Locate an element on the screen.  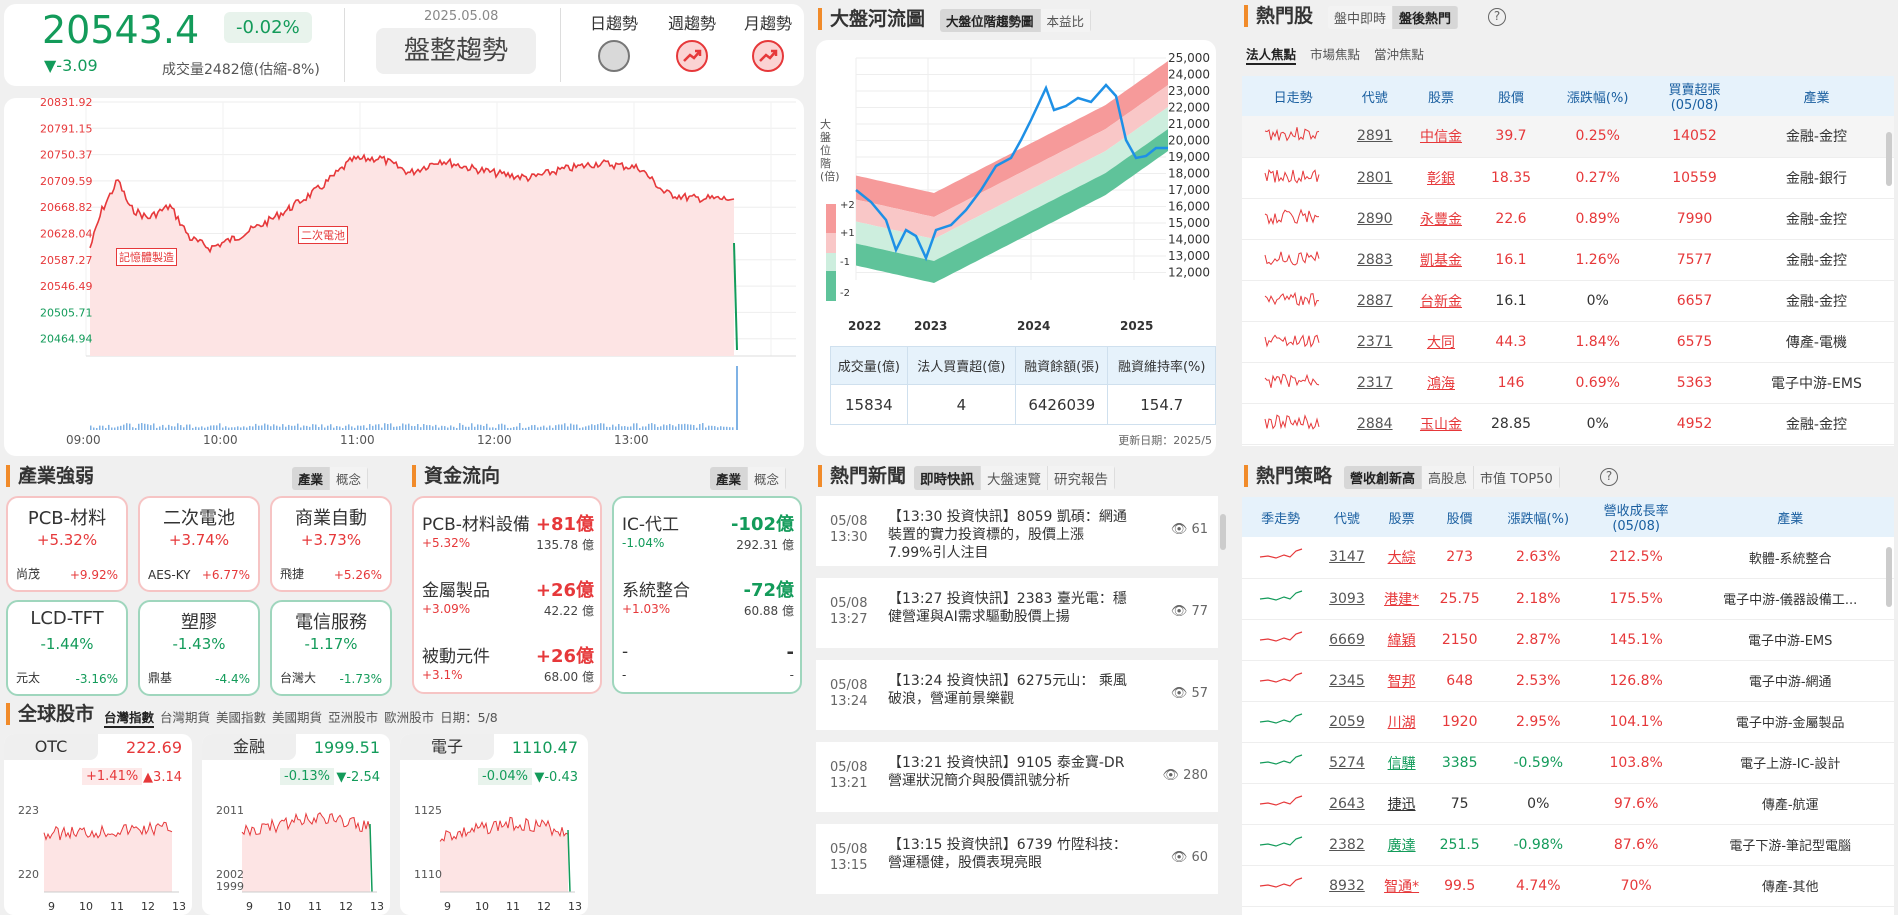
industry-tile: 商業自動 +3.73% 飛捷 +5.26% is located at coordinates (331, 544).